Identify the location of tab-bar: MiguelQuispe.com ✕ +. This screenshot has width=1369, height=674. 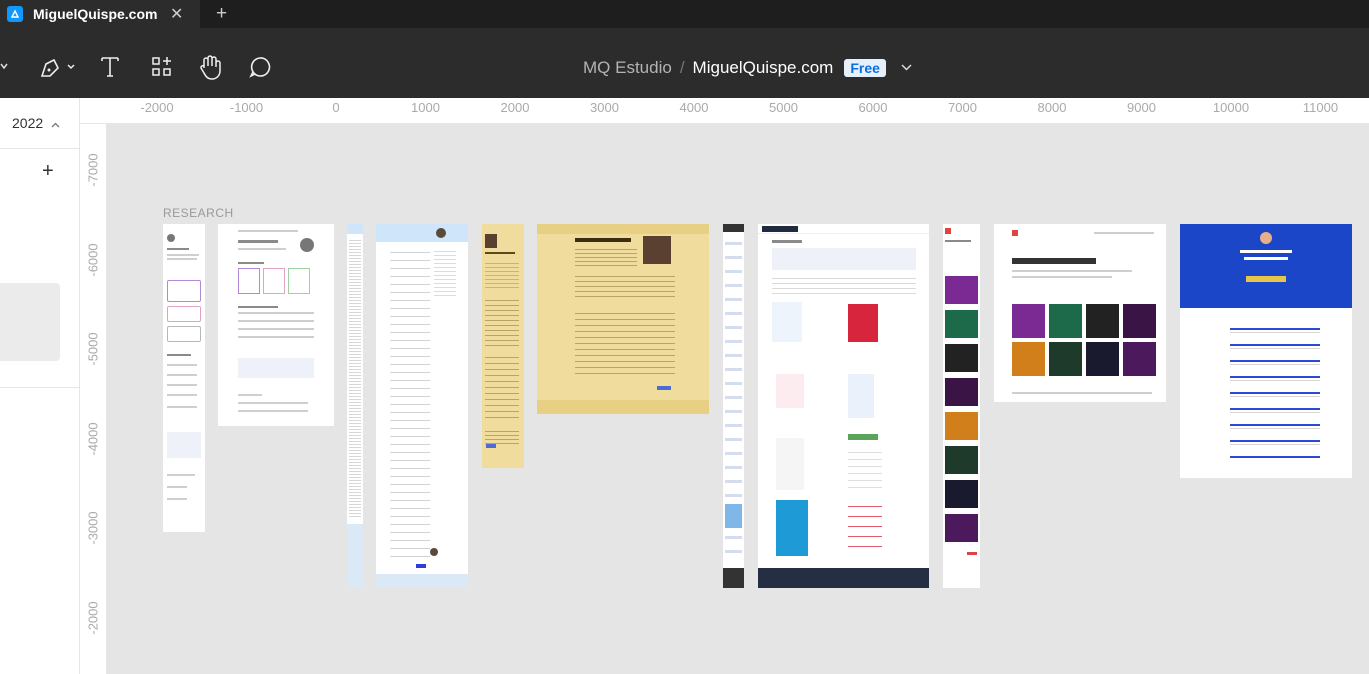
(684, 14).